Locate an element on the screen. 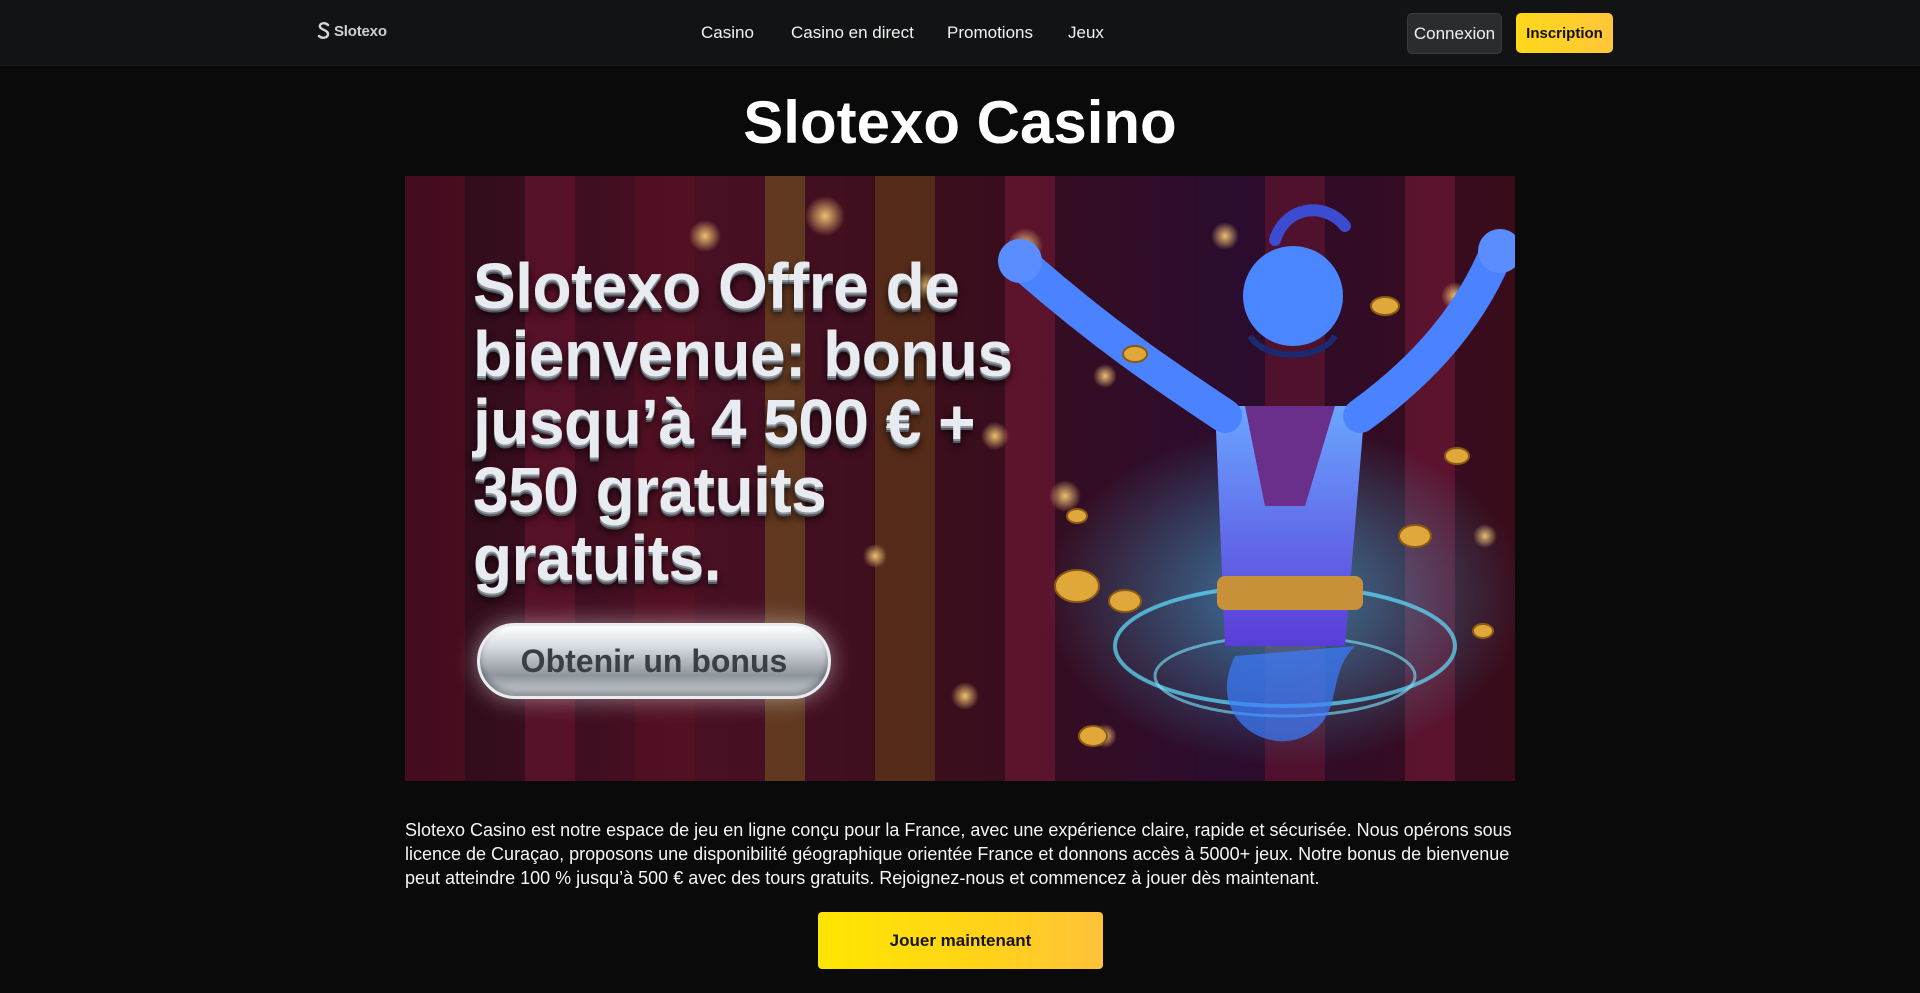 The image size is (1920, 993). login-button: Connexion is located at coordinates (1454, 33).